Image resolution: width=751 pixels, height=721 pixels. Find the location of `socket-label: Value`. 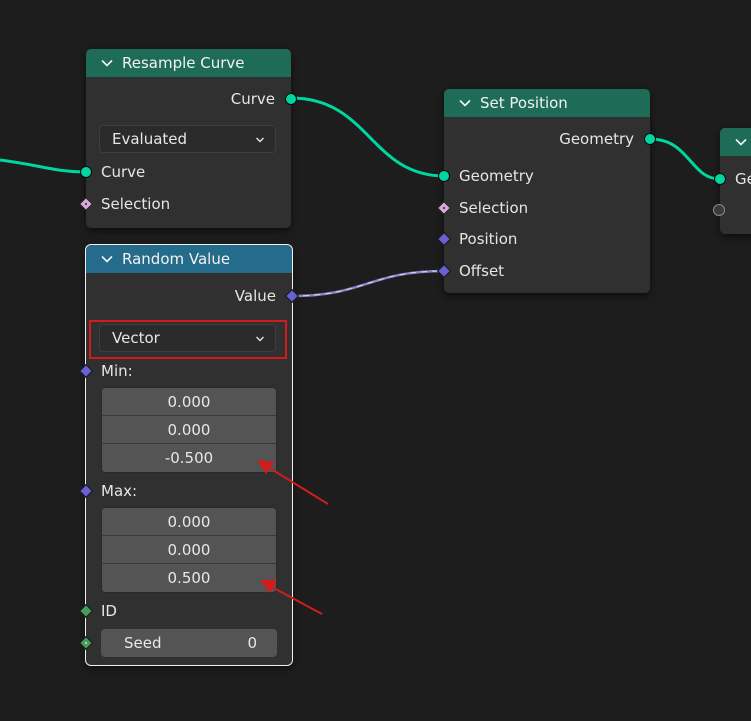

socket-label: Value is located at coordinates (255, 296).